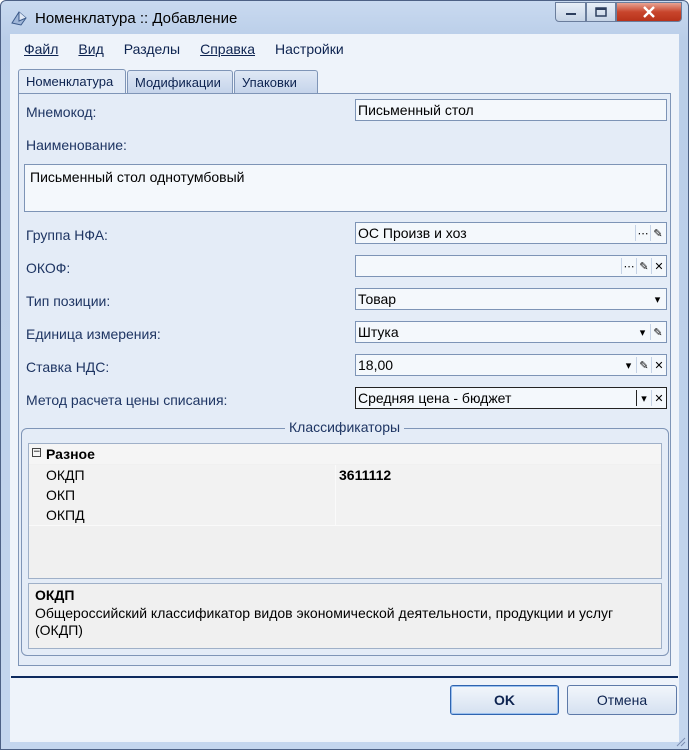 The width and height of the screenshot is (689, 750). What do you see at coordinates (345, 495) in the screenshot?
I see `table-row: ОКП` at bounding box center [345, 495].